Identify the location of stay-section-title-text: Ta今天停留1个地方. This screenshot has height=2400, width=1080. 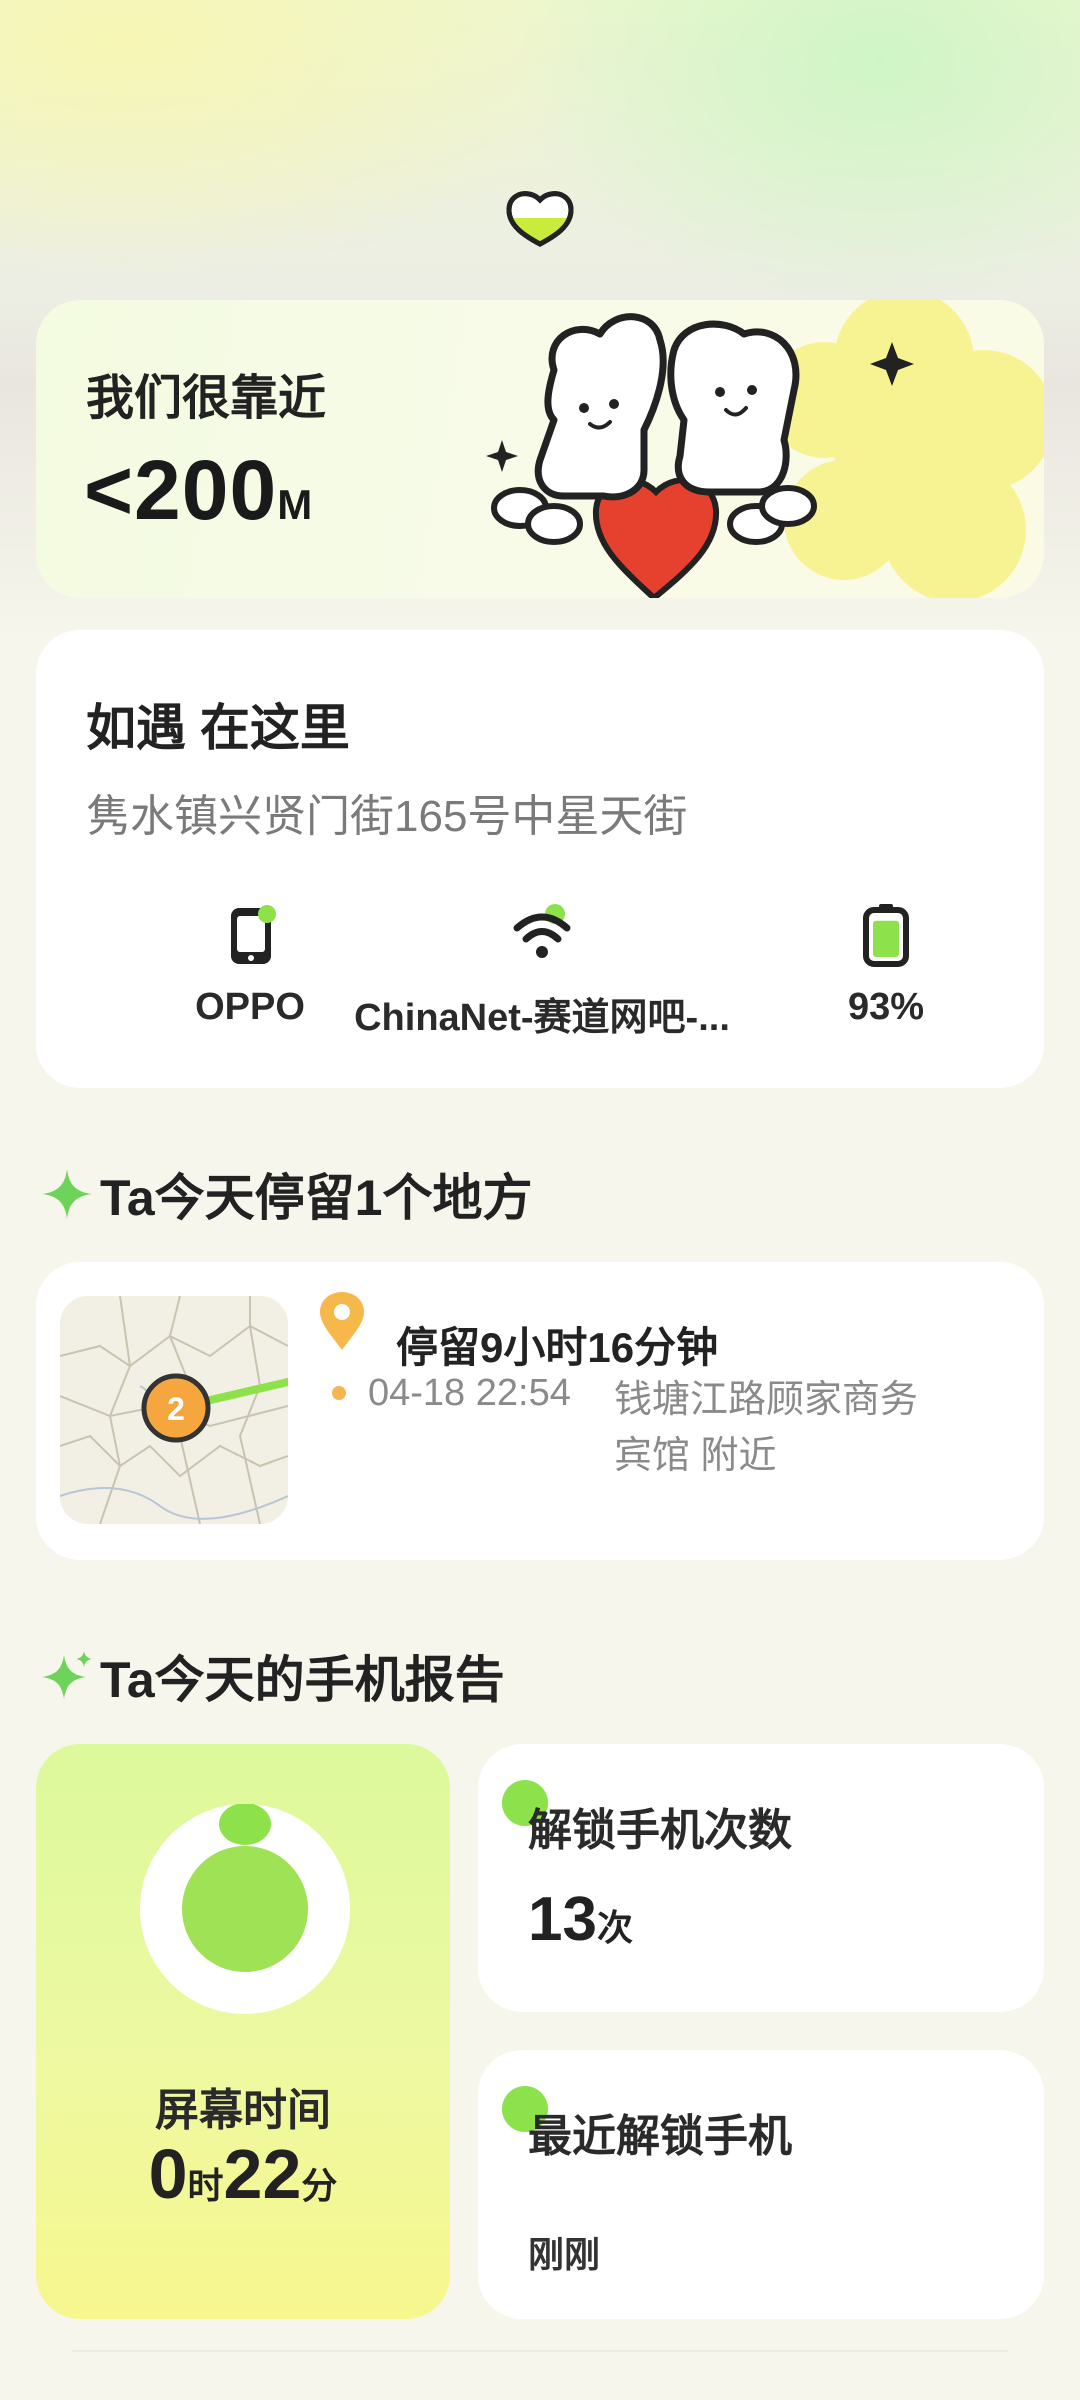
(316, 1198).